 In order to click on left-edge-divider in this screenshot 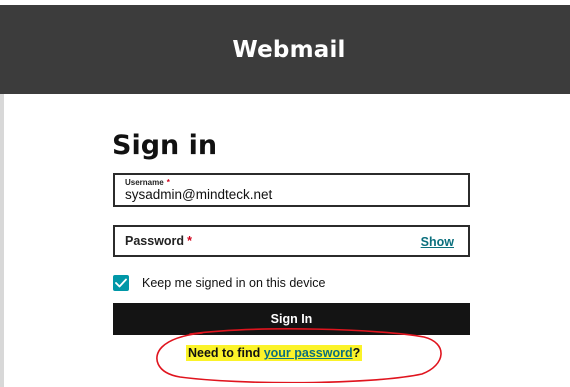, I will do `click(2, 240)`.